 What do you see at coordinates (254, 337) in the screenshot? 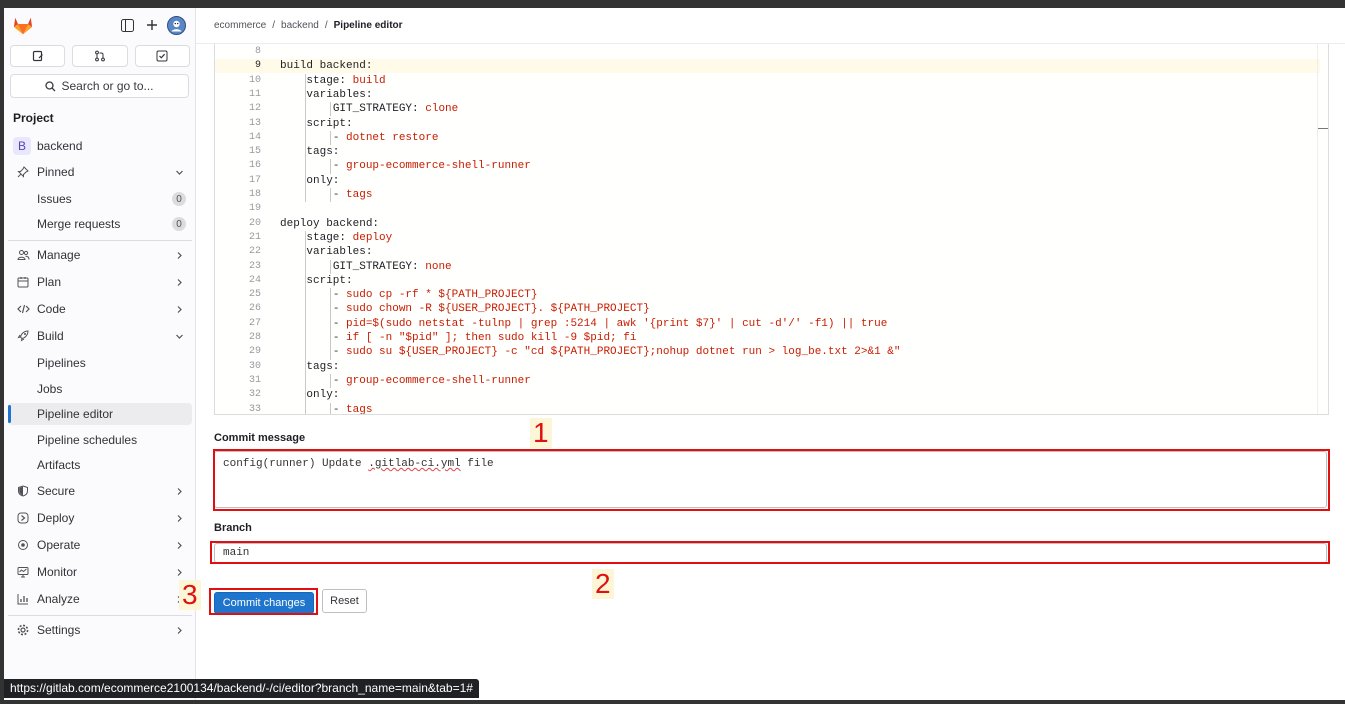
I see `line-number: 28` at bounding box center [254, 337].